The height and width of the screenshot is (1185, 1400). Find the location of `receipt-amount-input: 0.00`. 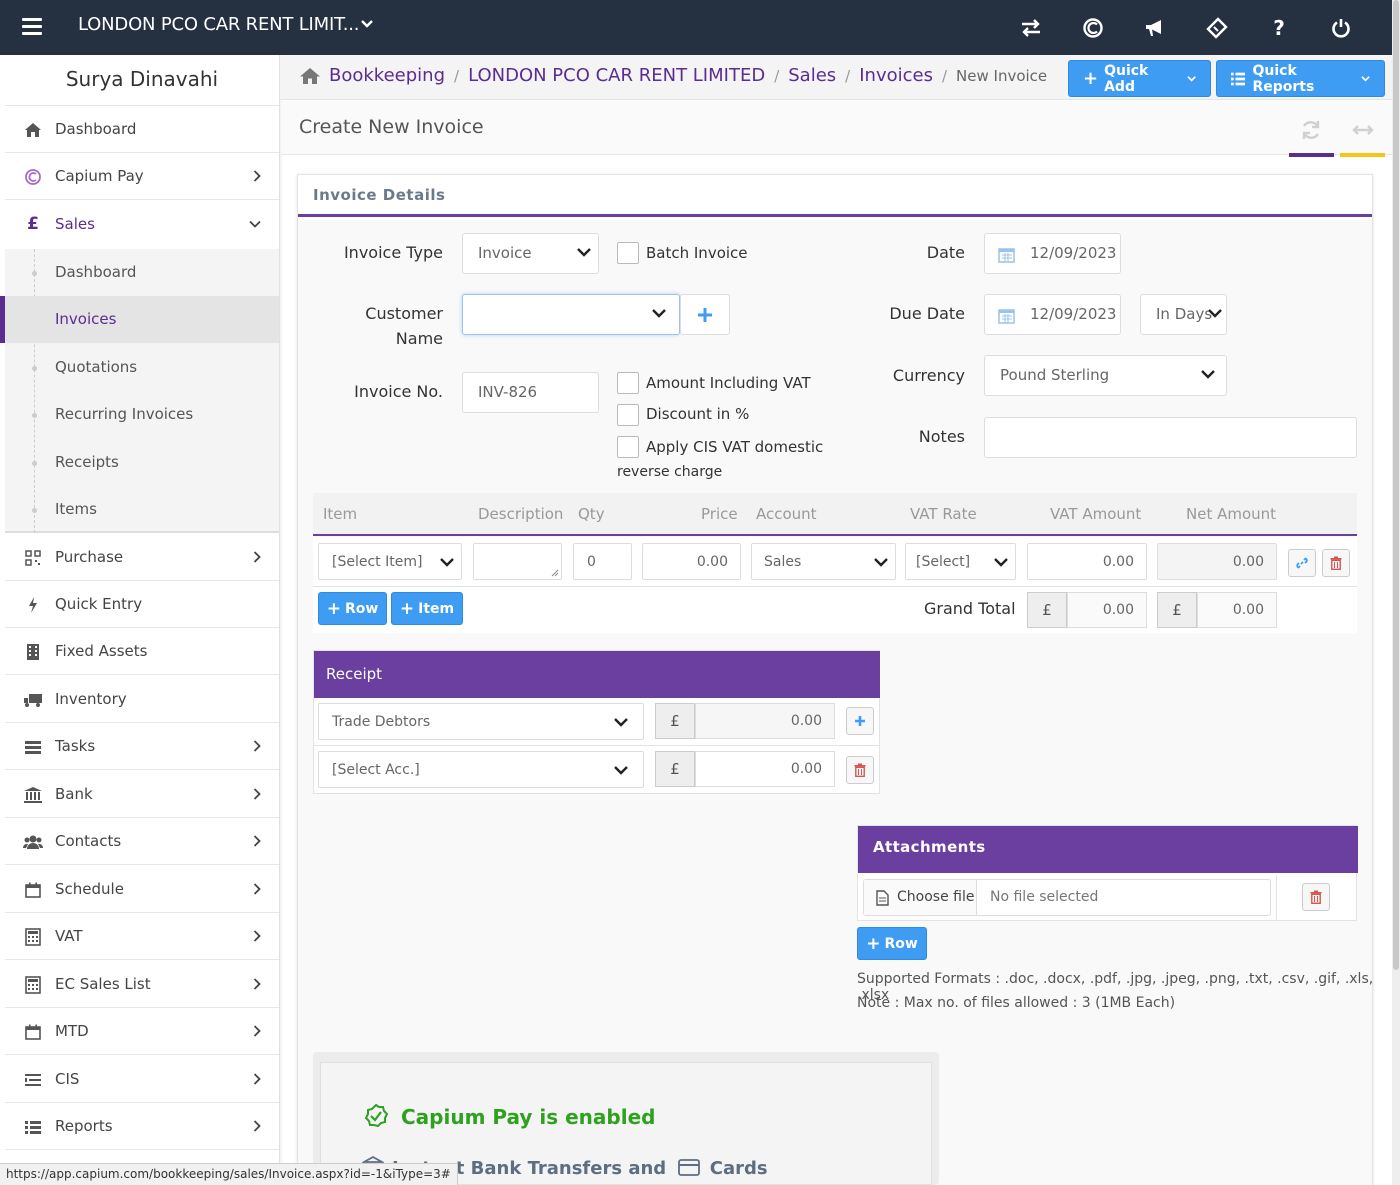

receipt-amount-input: 0.00 is located at coordinates (765, 769).